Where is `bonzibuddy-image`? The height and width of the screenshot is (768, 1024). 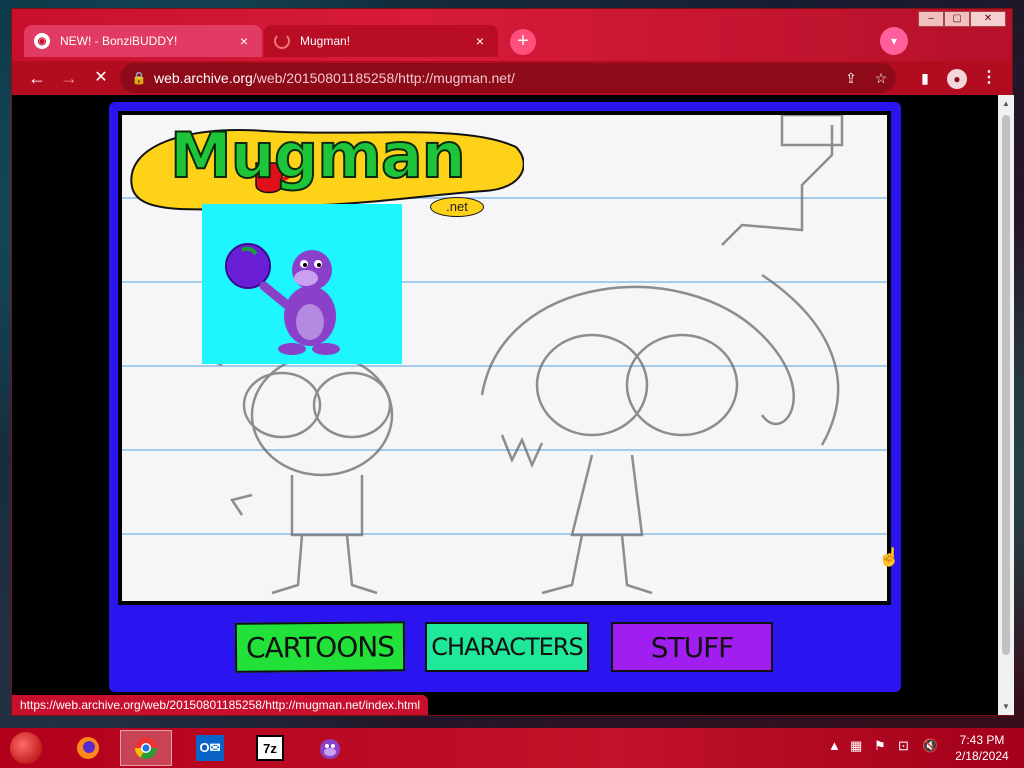 bonzibuddy-image is located at coordinates (302, 284).